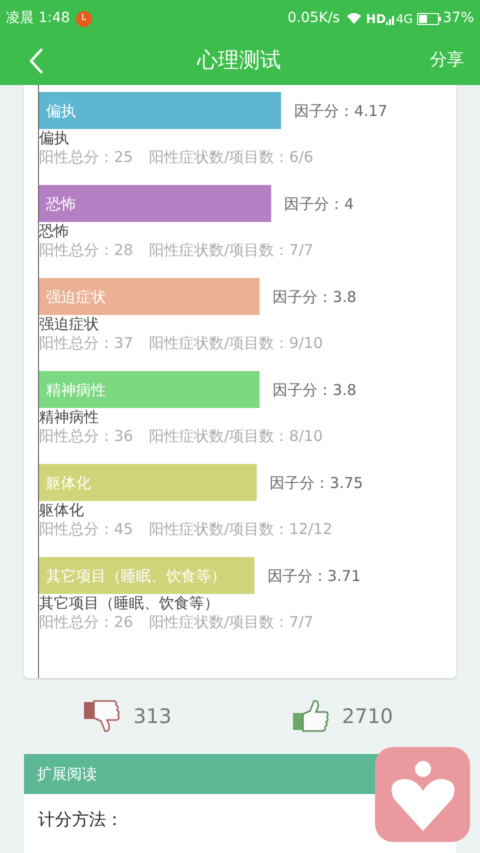 The height and width of the screenshot is (853, 480). I want to click on factor-name: 躯体化, so click(62, 510).